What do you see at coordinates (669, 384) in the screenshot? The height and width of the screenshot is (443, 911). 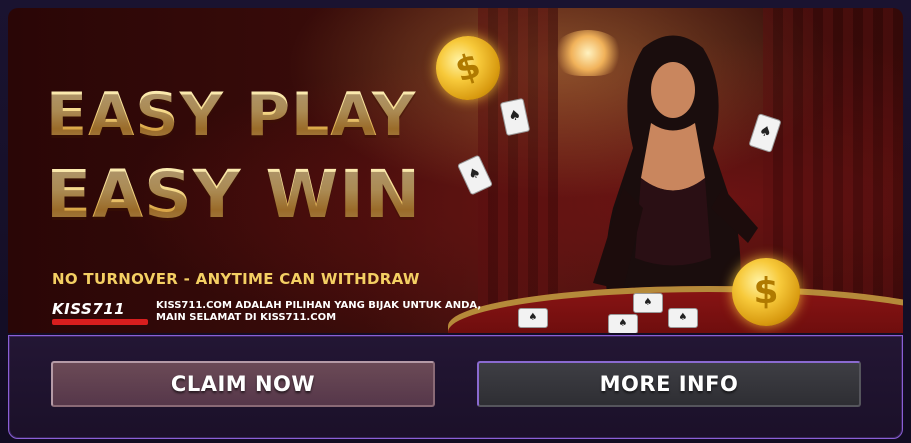 I see `more-info-button: MORE INFO` at bounding box center [669, 384].